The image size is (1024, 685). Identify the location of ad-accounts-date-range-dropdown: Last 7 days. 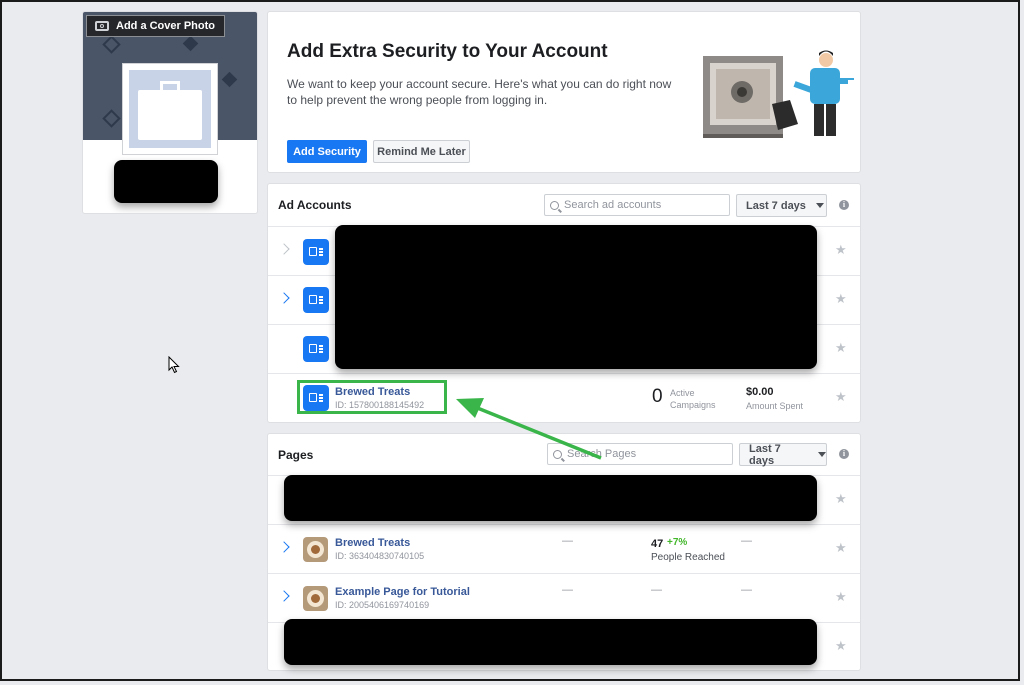
(781, 205).